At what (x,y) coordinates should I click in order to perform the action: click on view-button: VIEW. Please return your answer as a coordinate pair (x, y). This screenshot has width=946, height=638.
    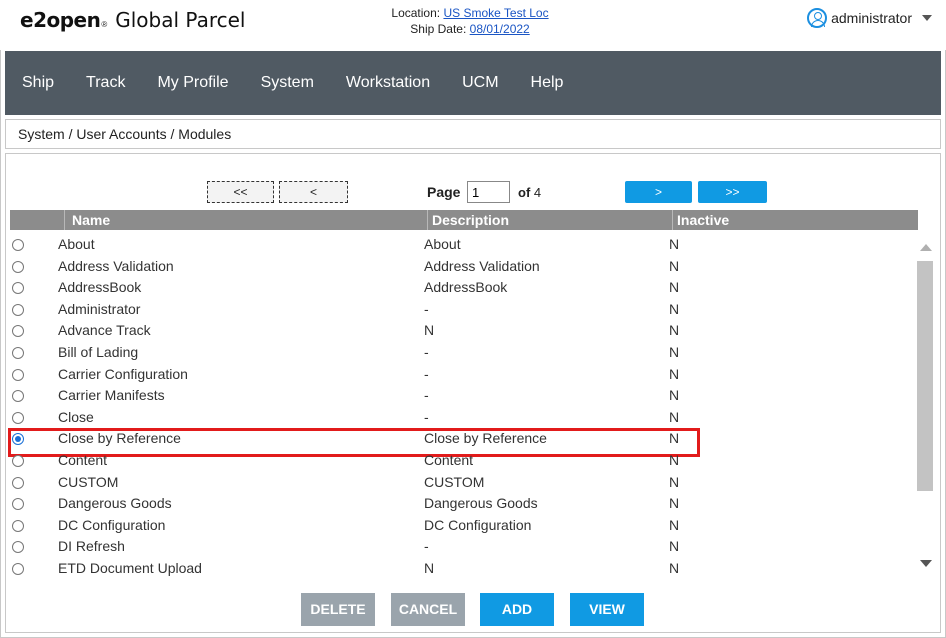
    Looking at the image, I should click on (607, 609).